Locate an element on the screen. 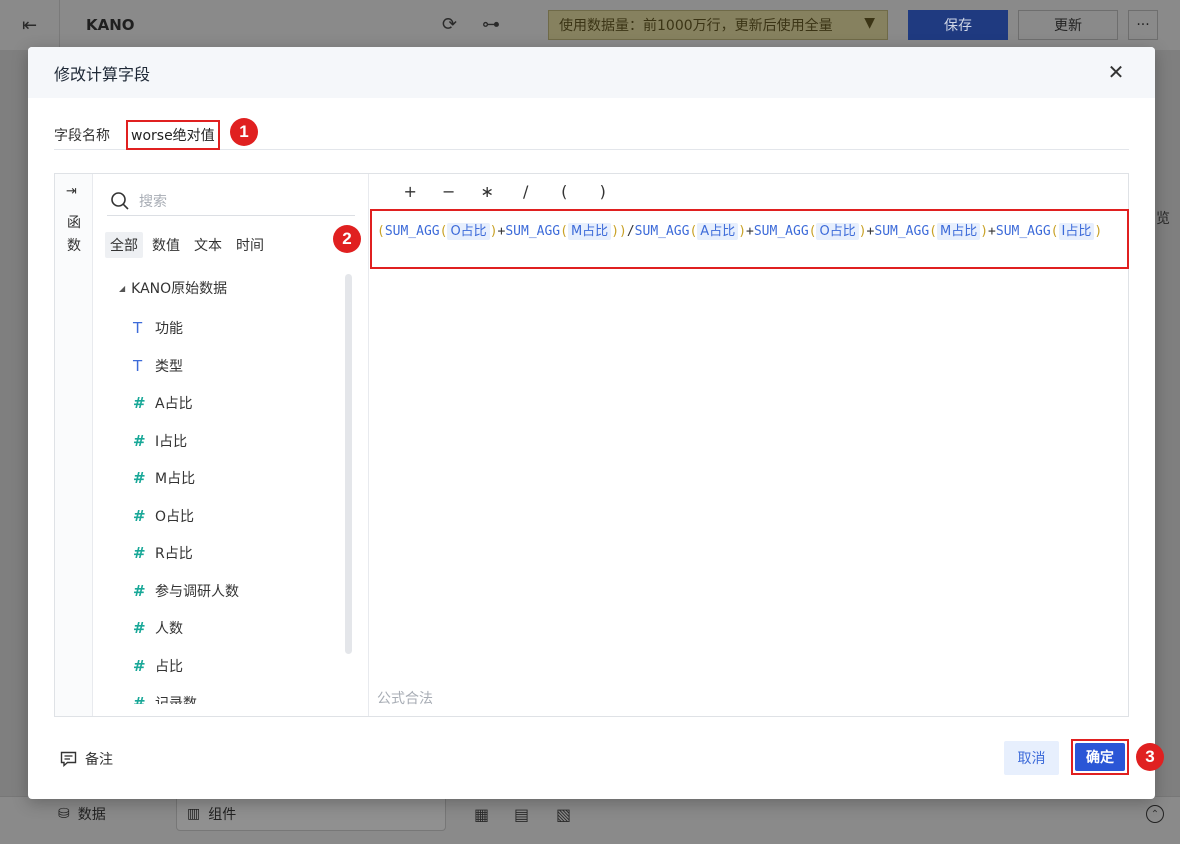 The width and height of the screenshot is (1180, 844). field-name-row: 字段名称 worse绝对值 is located at coordinates (591, 134).